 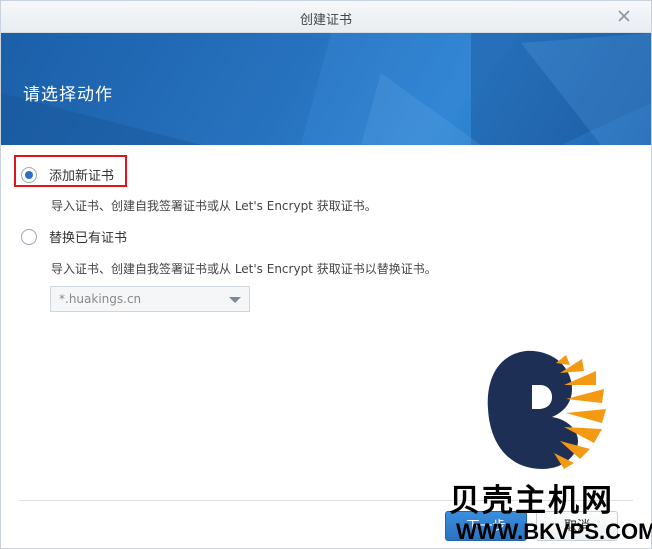 I want to click on footer-divider, so click(x=326, y=500).